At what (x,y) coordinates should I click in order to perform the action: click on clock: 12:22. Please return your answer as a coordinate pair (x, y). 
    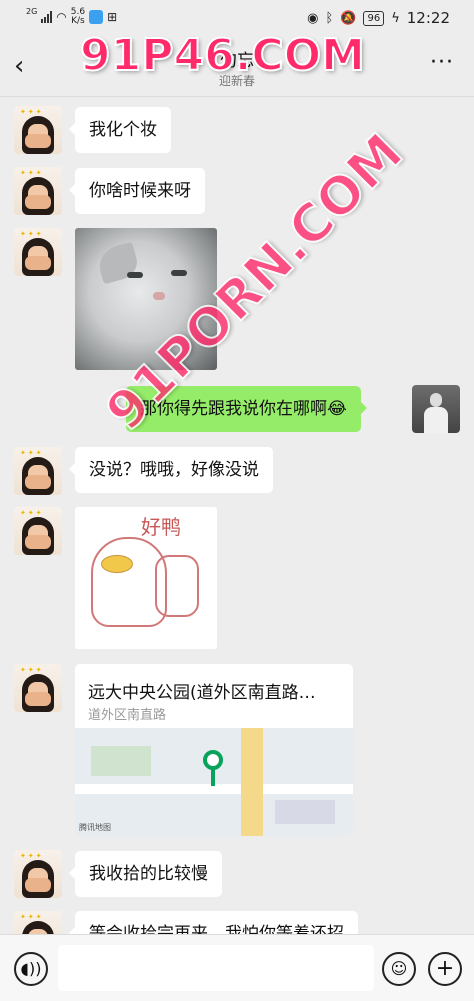
    Looking at the image, I should click on (428, 18).